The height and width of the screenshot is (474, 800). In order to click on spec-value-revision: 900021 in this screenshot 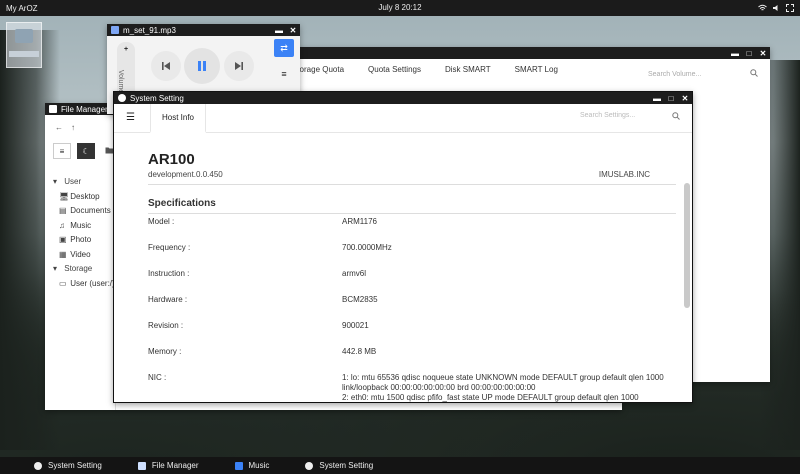, I will do `click(355, 325)`.